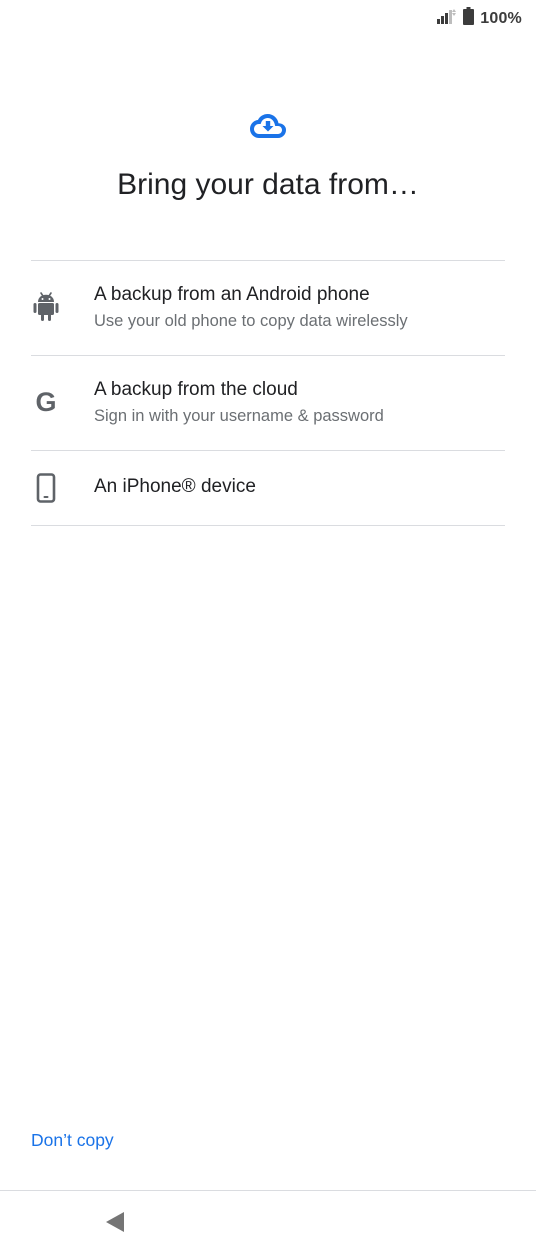 The image size is (536, 1253). What do you see at coordinates (268, 17) in the screenshot?
I see `status-bar: 100%` at bounding box center [268, 17].